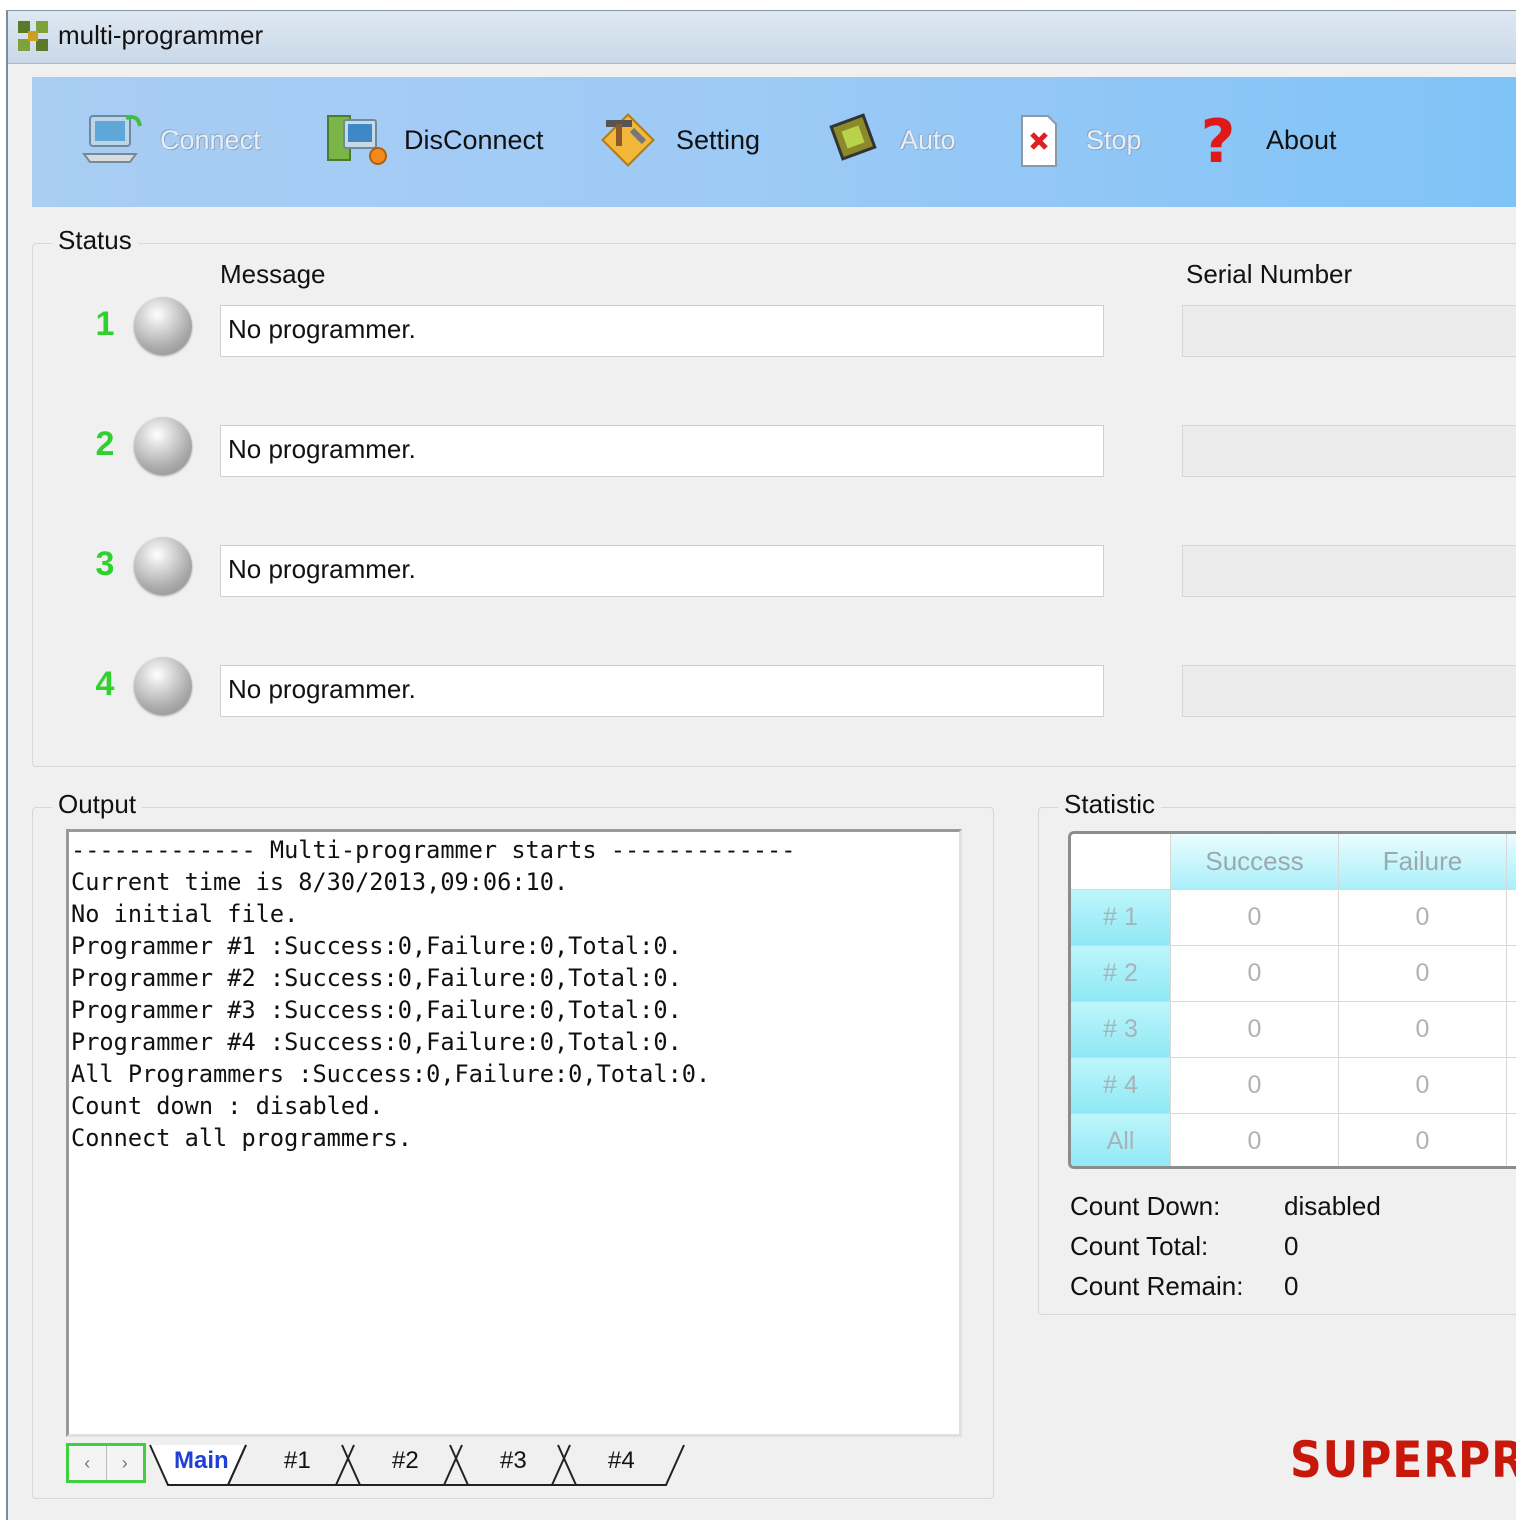 The width and height of the screenshot is (1516, 1520). What do you see at coordinates (1121, 918) in the screenshot?
I see `row-label: # 1` at bounding box center [1121, 918].